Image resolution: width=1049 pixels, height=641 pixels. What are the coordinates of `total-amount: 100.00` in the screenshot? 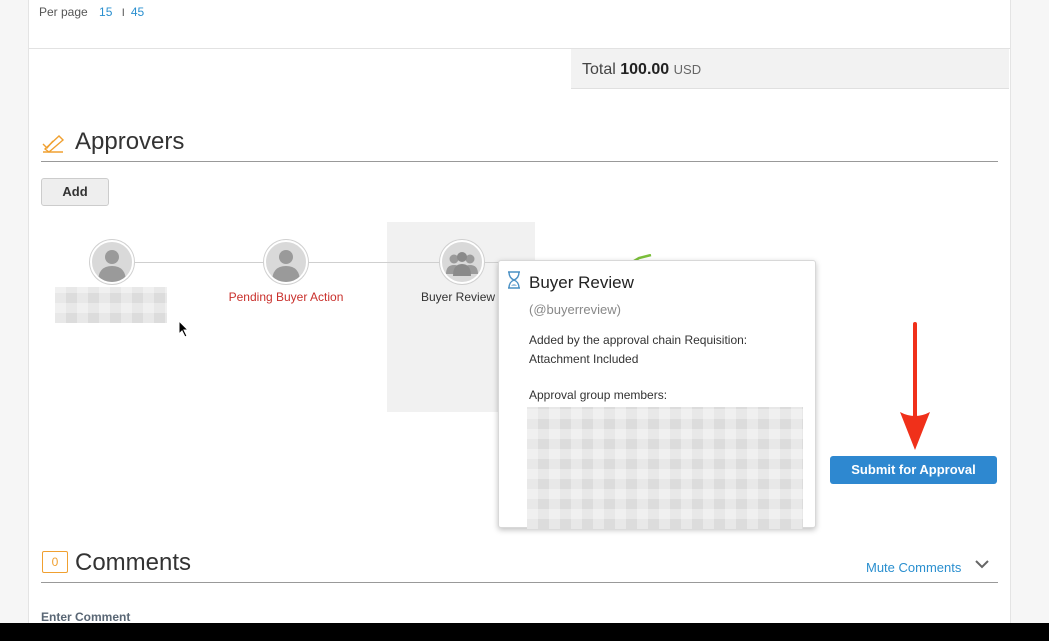 It's located at (645, 69).